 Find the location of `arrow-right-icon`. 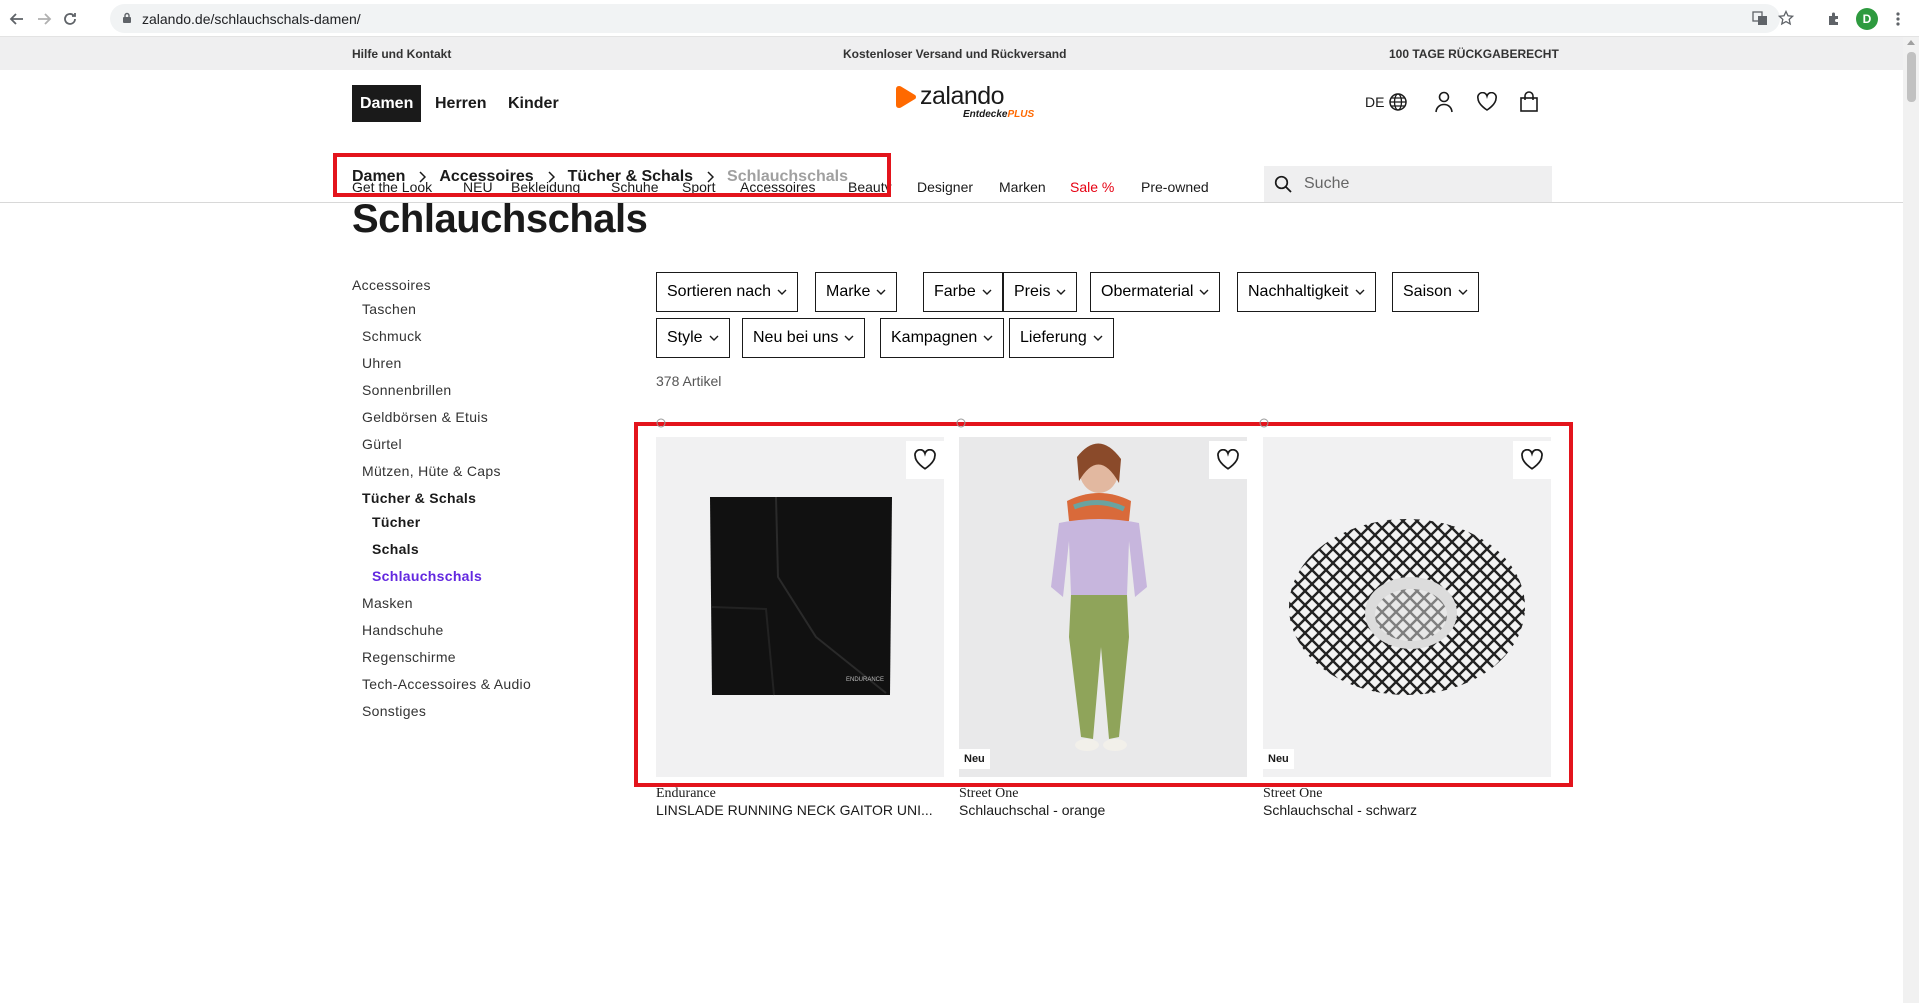

arrow-right-icon is located at coordinates (45, 19).